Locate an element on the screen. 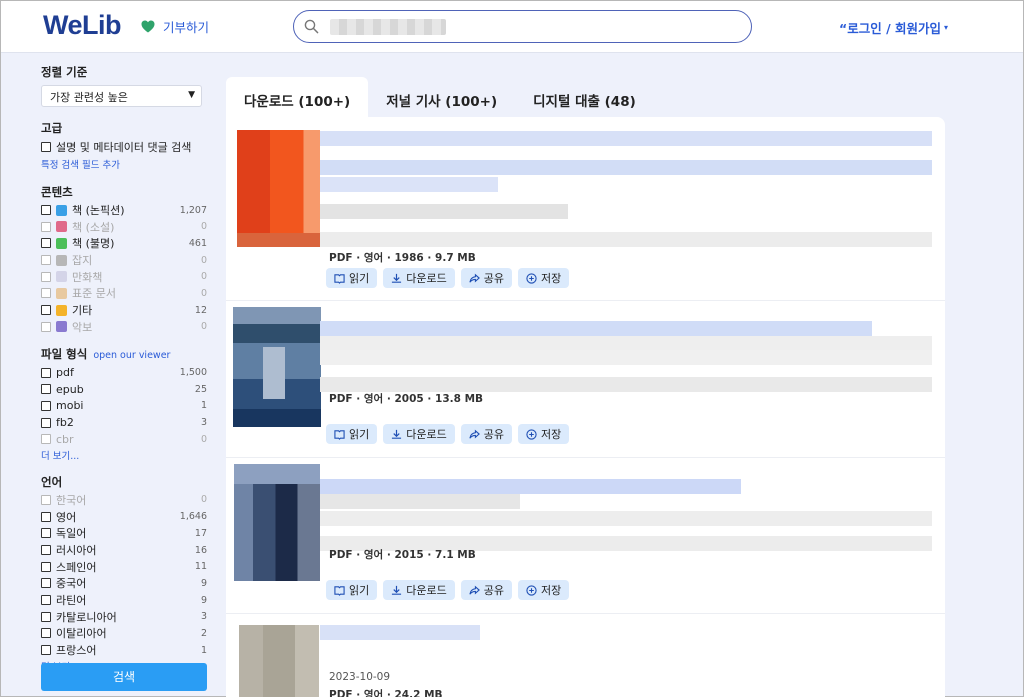  result-actions: 읽기 다운로드 공유 저장 is located at coordinates (448, 278).